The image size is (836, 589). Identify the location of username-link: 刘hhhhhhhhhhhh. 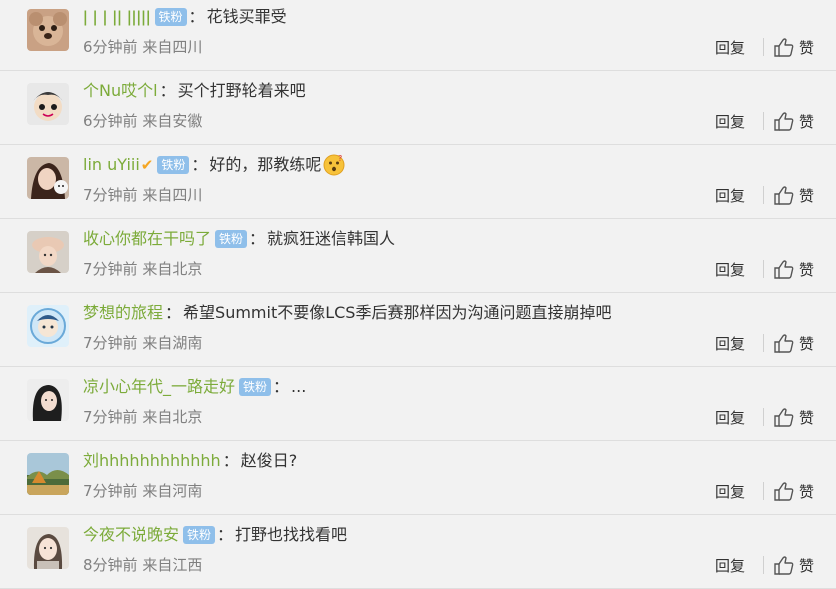
(152, 461).